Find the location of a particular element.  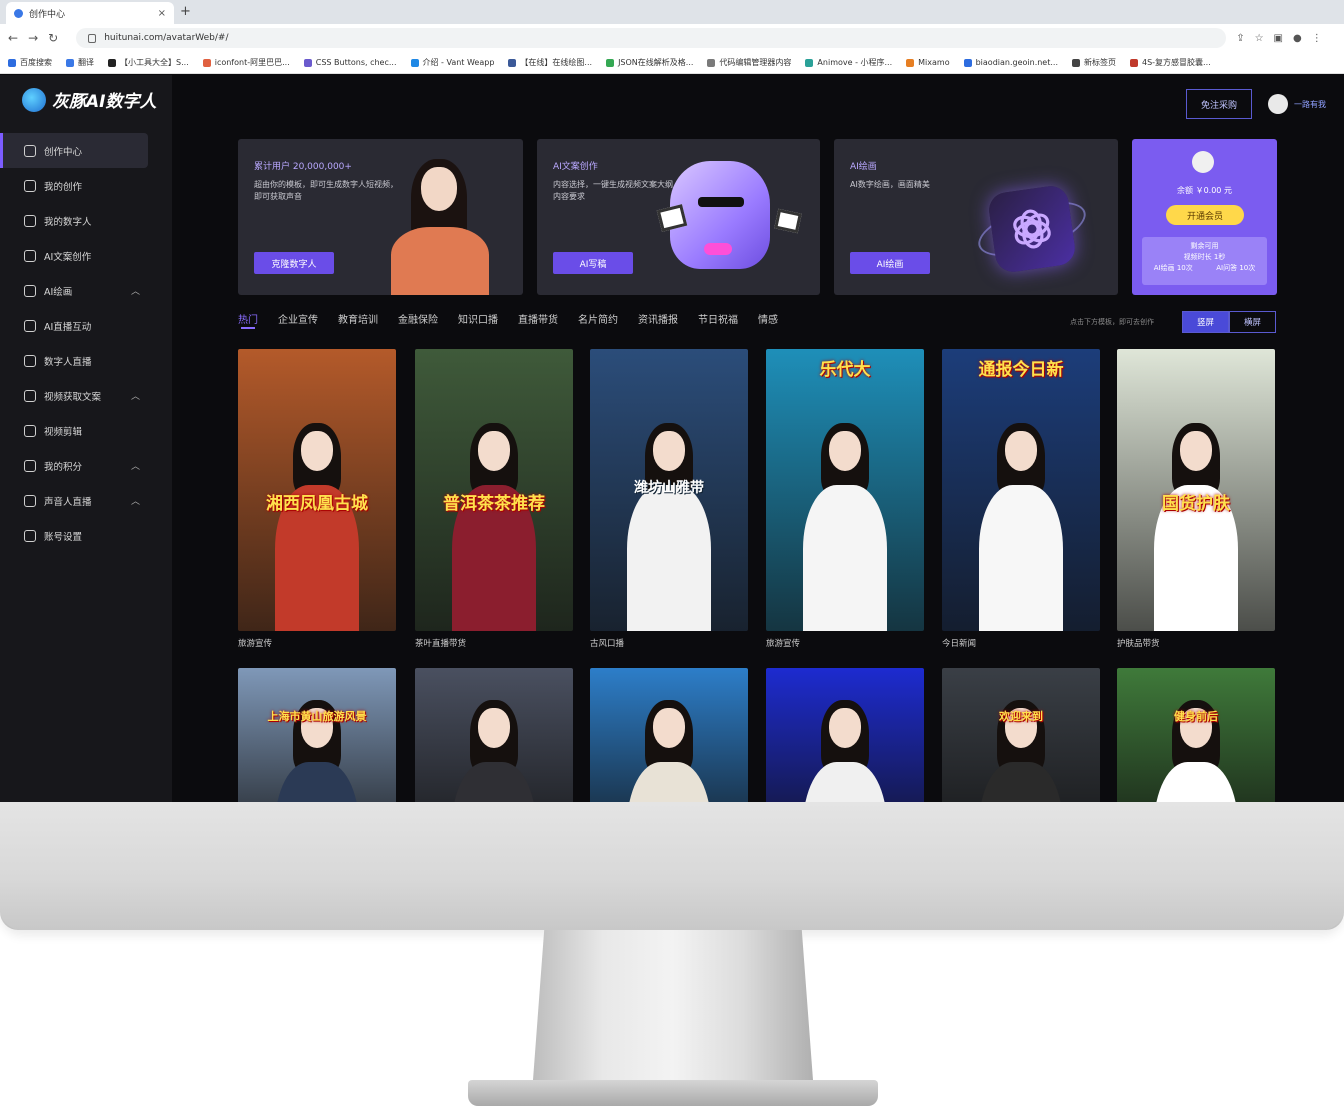

menu-icon: ⋮ is located at coordinates (1317, 38).